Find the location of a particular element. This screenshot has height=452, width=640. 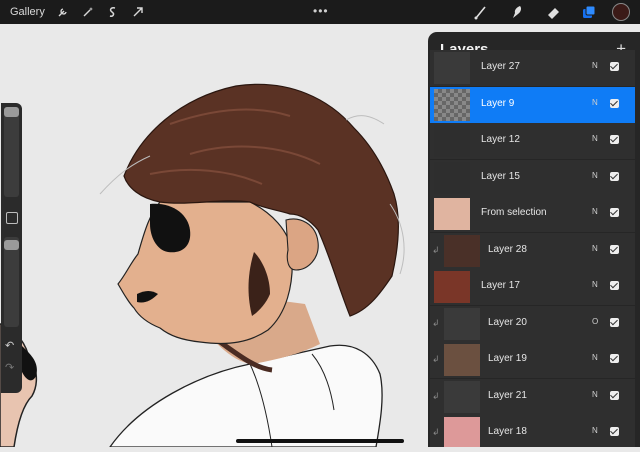

layer-name: Layer 20 is located at coordinates (507, 322).